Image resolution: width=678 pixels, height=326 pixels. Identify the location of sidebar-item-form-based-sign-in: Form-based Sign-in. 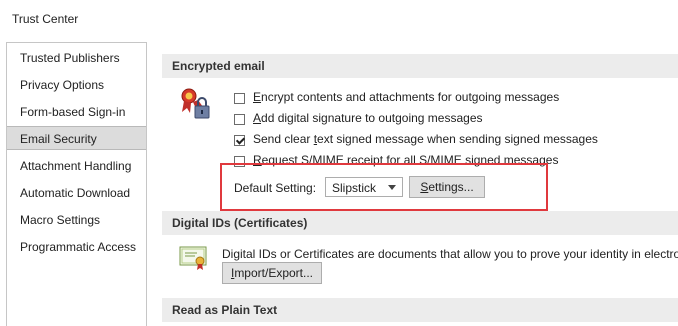
(76, 112).